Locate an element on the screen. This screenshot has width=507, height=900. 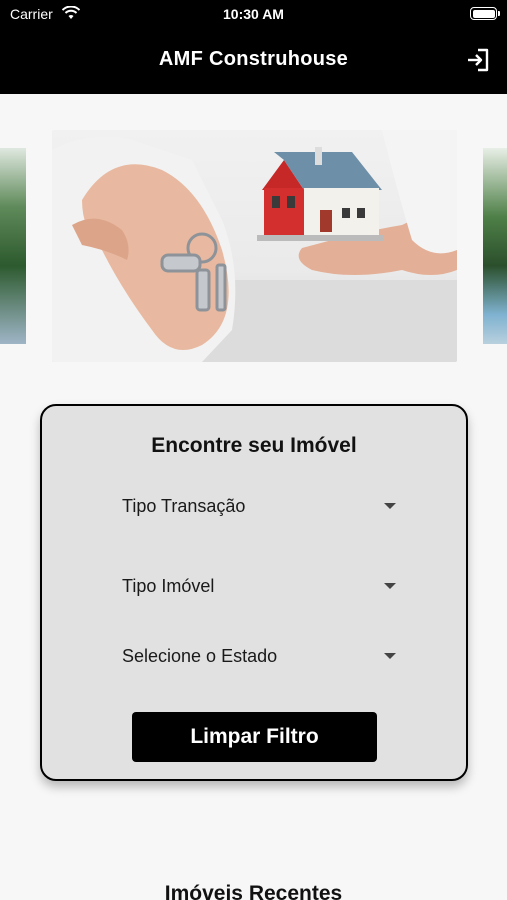
dropdown-label: Selecione o Estado is located at coordinates (200, 655).